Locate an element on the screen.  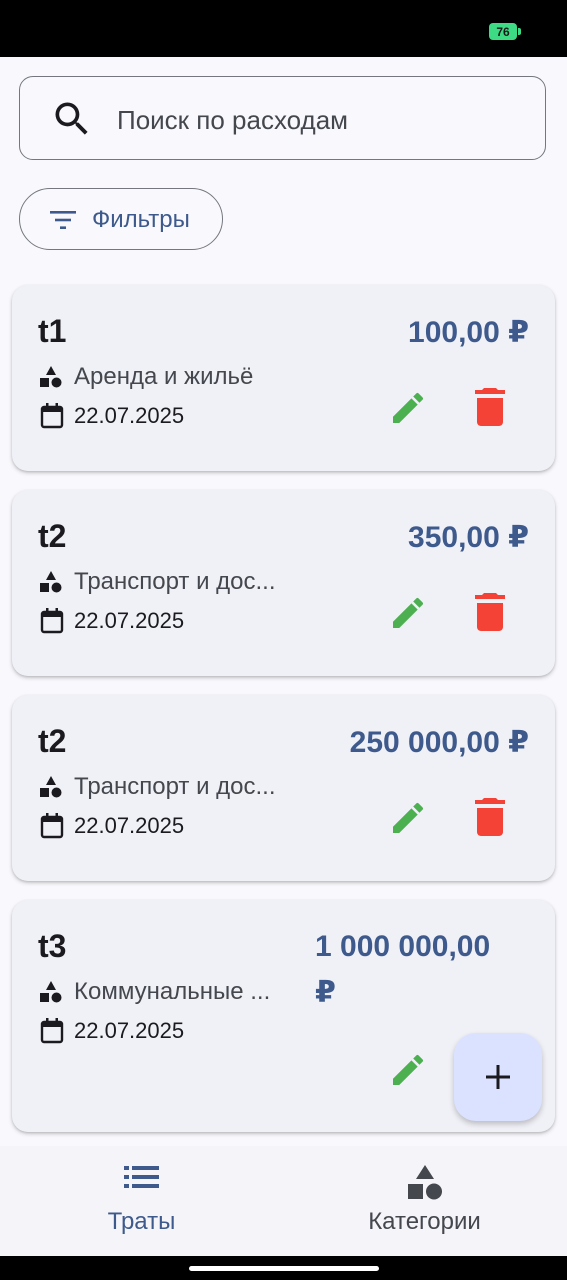
search-icon is located at coordinates (71, 118).